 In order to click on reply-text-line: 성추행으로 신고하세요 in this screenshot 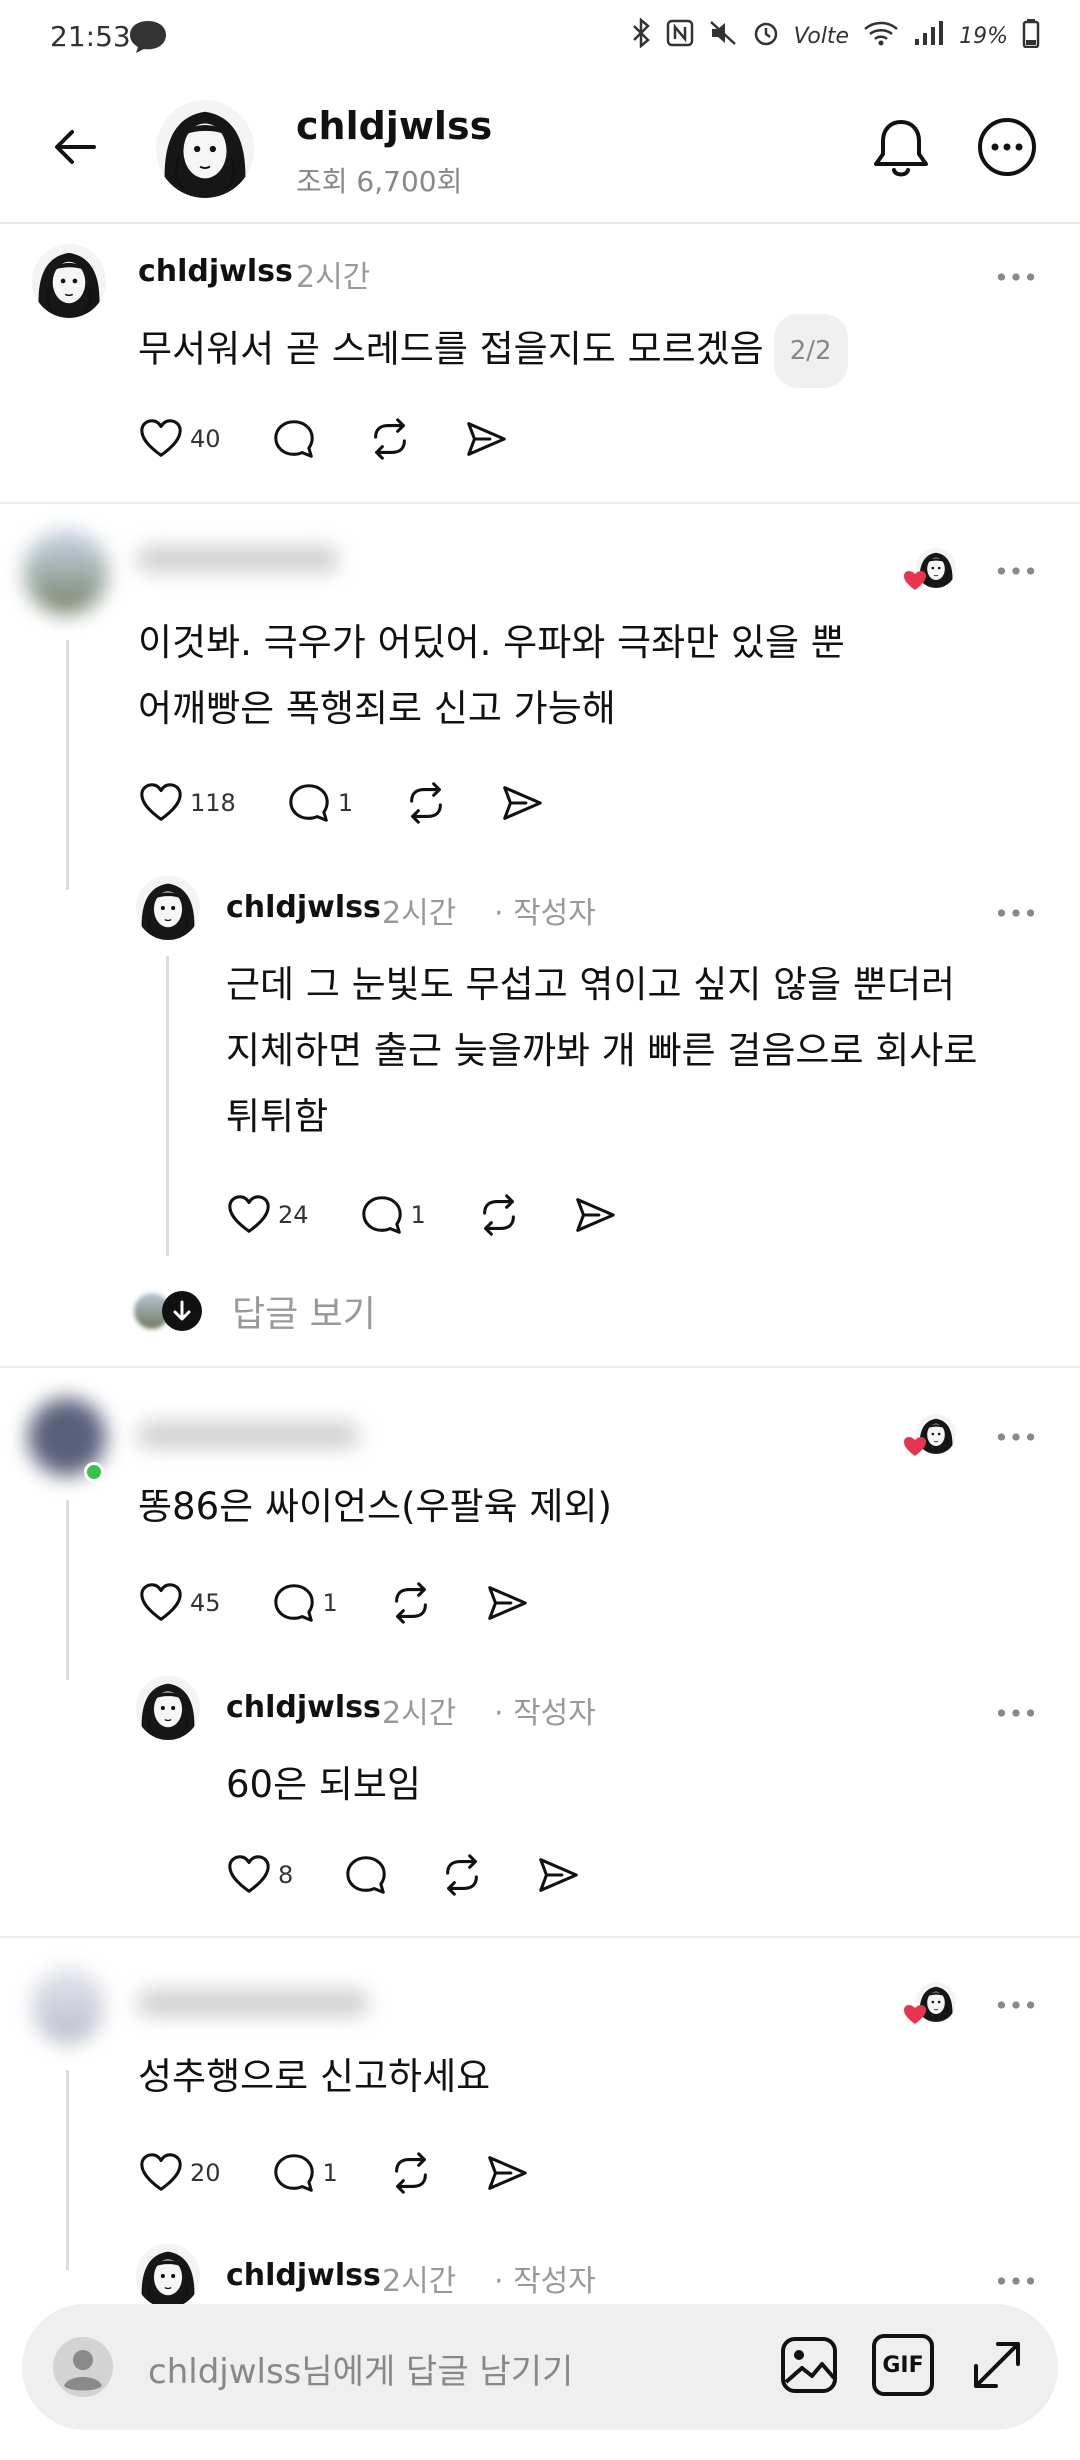, I will do `click(314, 2076)`.